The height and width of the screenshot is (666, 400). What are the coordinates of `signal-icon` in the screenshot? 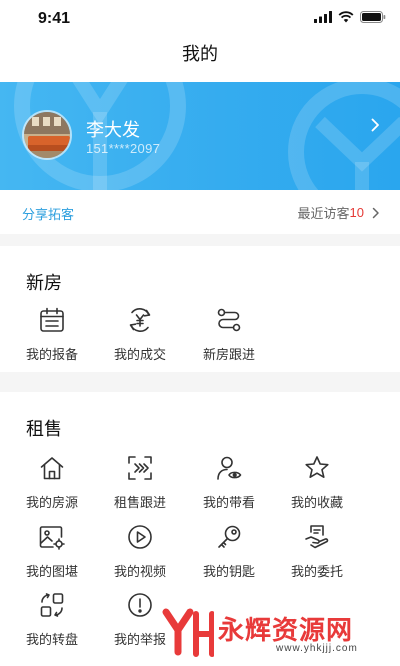 It's located at (323, 17).